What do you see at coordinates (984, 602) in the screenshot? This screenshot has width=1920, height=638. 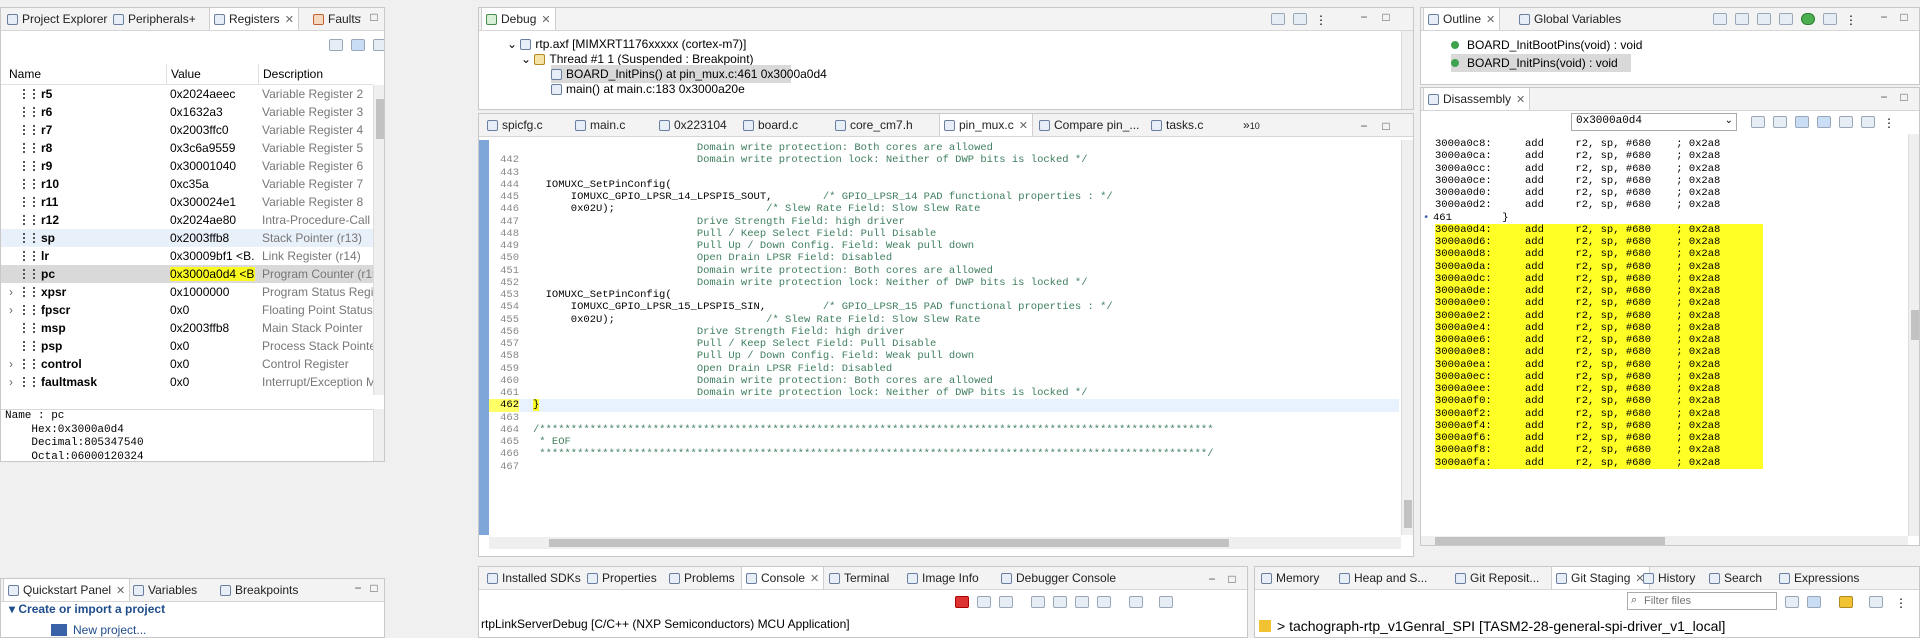 I see `remove-launch-icon` at bounding box center [984, 602].